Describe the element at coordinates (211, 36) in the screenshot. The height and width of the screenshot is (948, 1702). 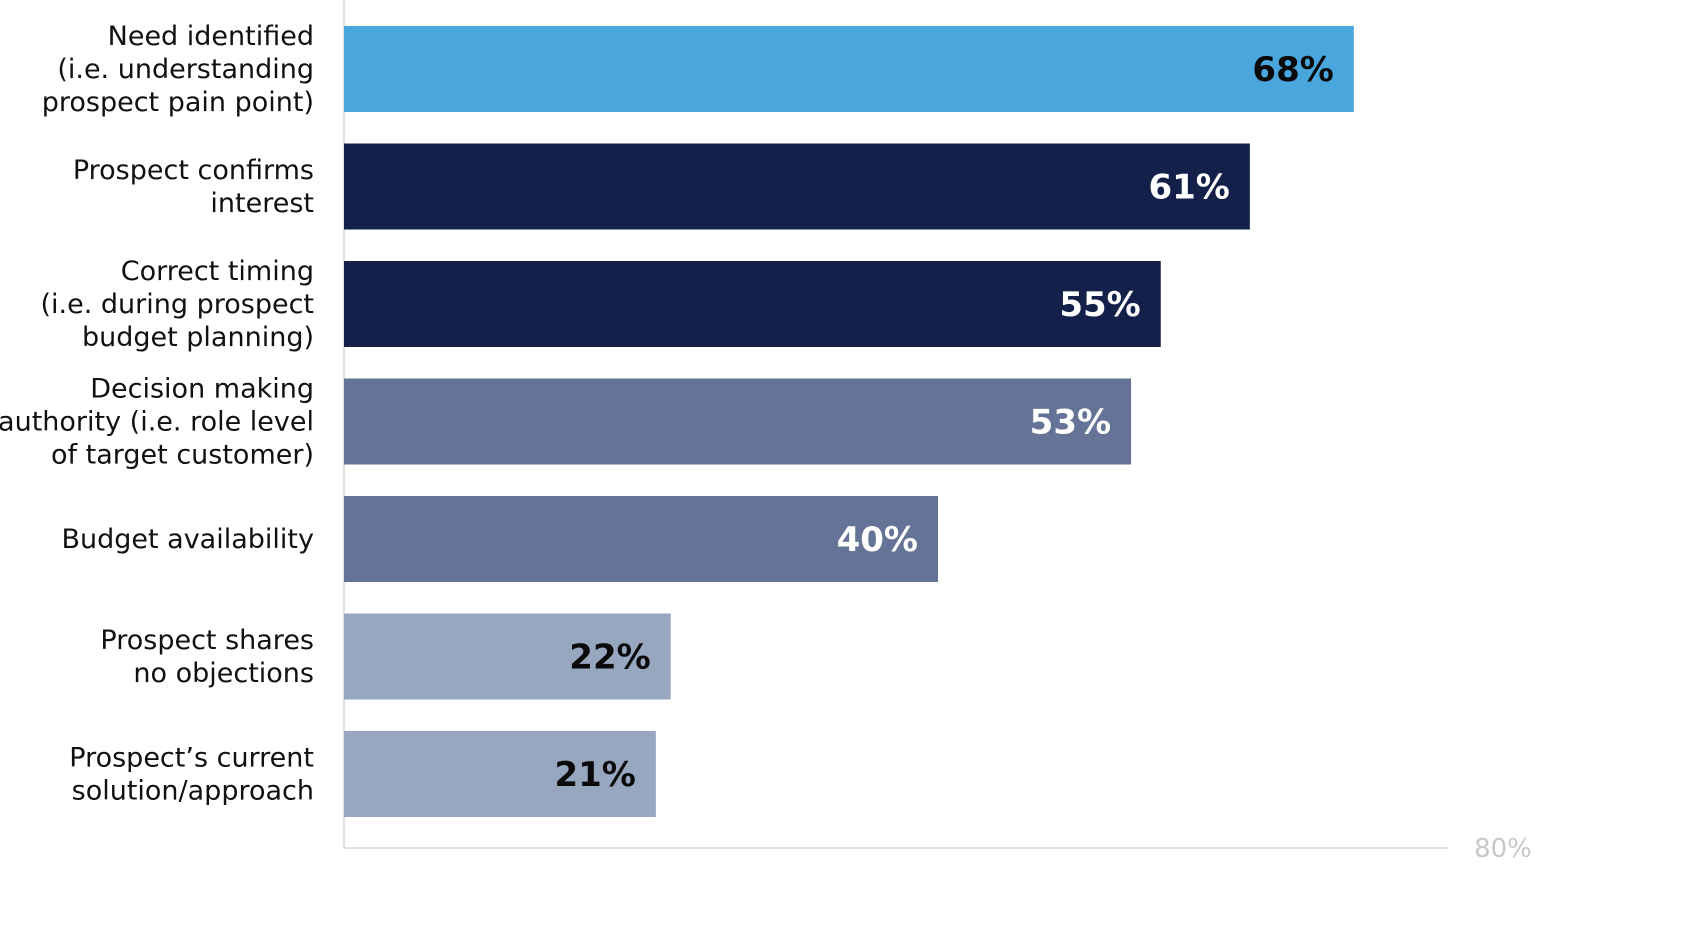
I see `category-label-line: Need identified` at that location.